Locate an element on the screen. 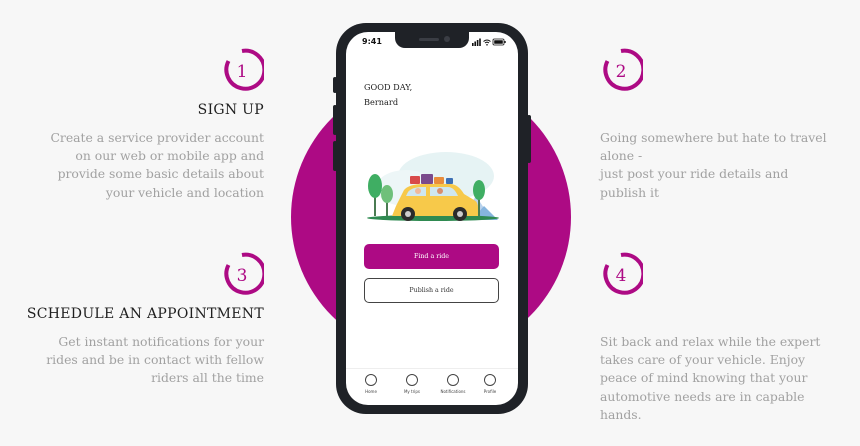  nav-profile: Profile is located at coordinates (490, 384).